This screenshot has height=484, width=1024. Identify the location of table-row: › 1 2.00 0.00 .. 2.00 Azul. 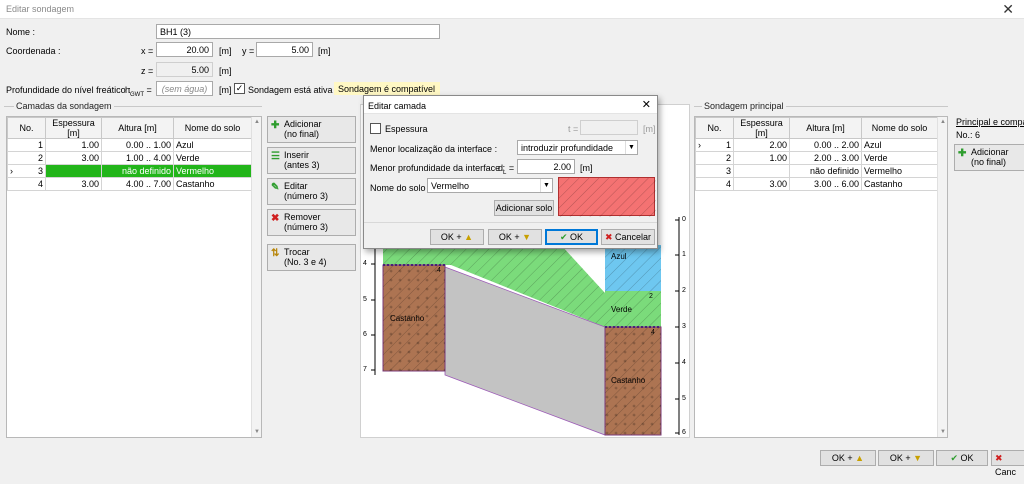
(816, 145).